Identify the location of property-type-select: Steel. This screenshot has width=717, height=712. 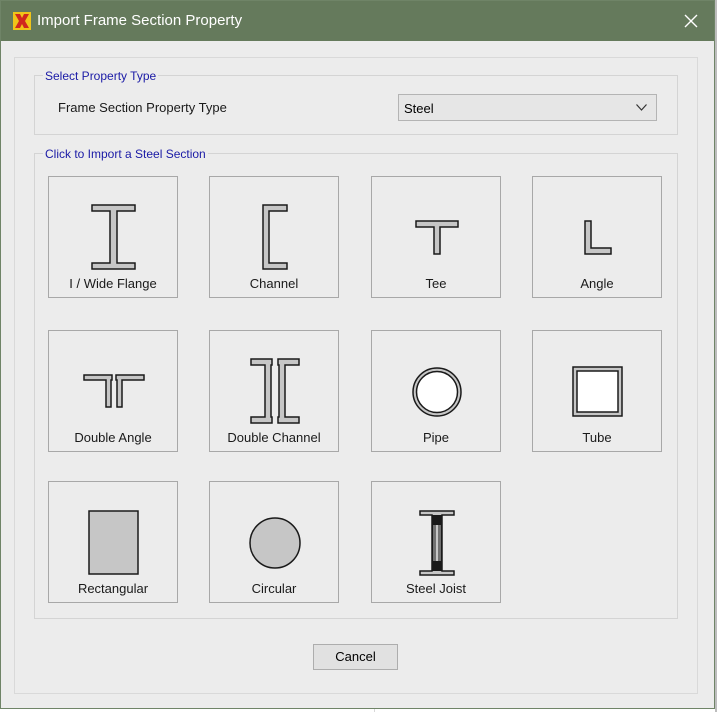
(527, 107).